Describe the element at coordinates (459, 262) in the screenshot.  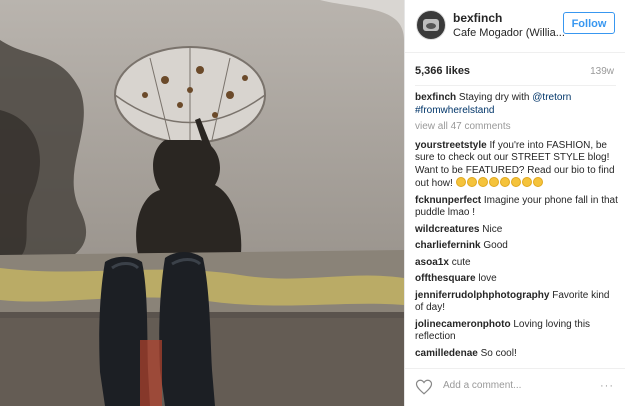
I see `comment-text: cute` at that location.